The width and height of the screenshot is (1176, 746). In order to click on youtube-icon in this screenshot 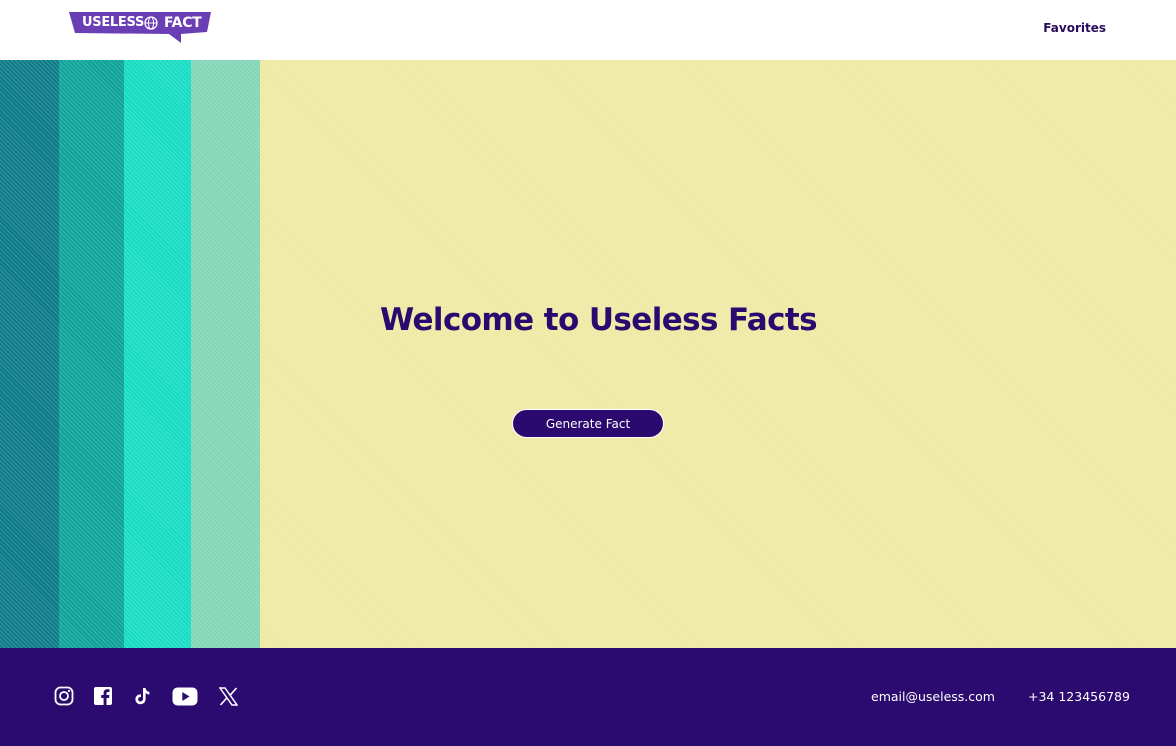, I will do `click(185, 696)`.